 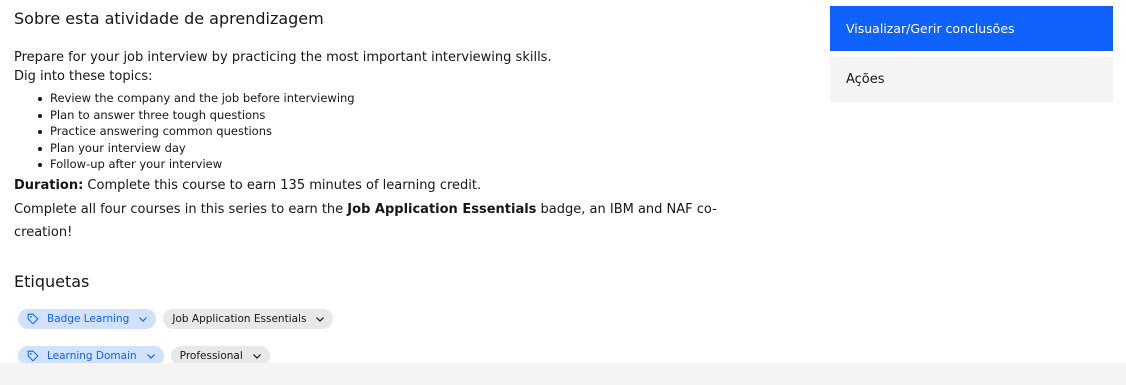 I want to click on list-item: Follow-up after your interview, so click(x=195, y=164).